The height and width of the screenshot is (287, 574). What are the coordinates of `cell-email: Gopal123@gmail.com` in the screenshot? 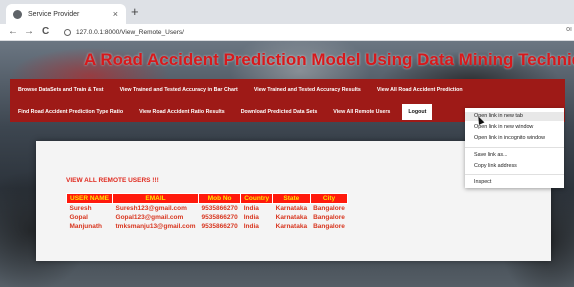 It's located at (149, 217).